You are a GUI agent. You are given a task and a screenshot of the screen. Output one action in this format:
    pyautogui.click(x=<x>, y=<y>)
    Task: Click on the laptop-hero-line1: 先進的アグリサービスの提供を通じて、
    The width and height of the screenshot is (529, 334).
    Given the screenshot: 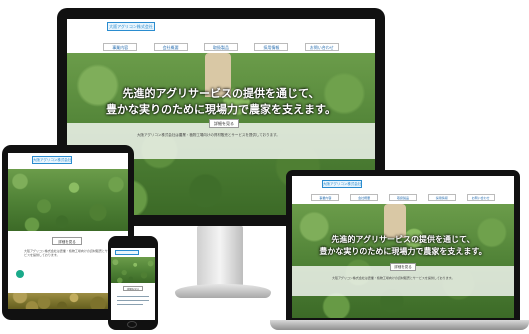 What is the action you would take?
    pyautogui.click(x=403, y=239)
    